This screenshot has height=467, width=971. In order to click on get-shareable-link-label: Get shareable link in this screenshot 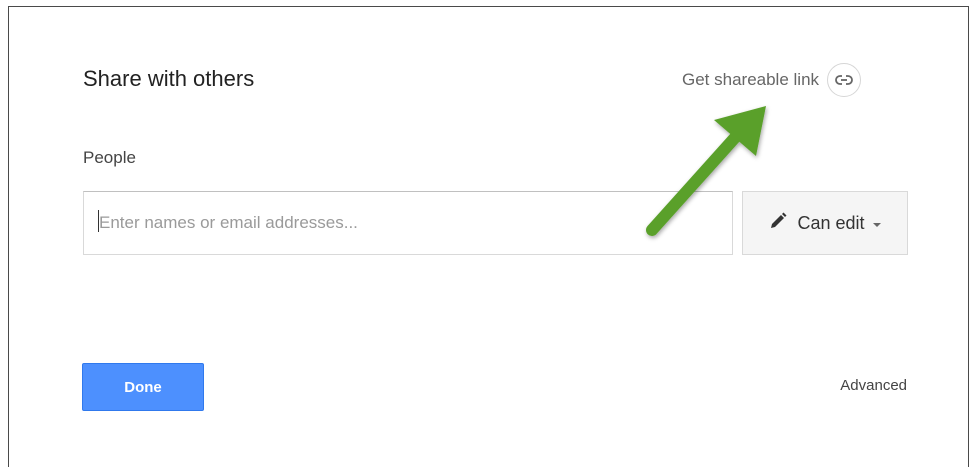, I will do `click(751, 79)`.